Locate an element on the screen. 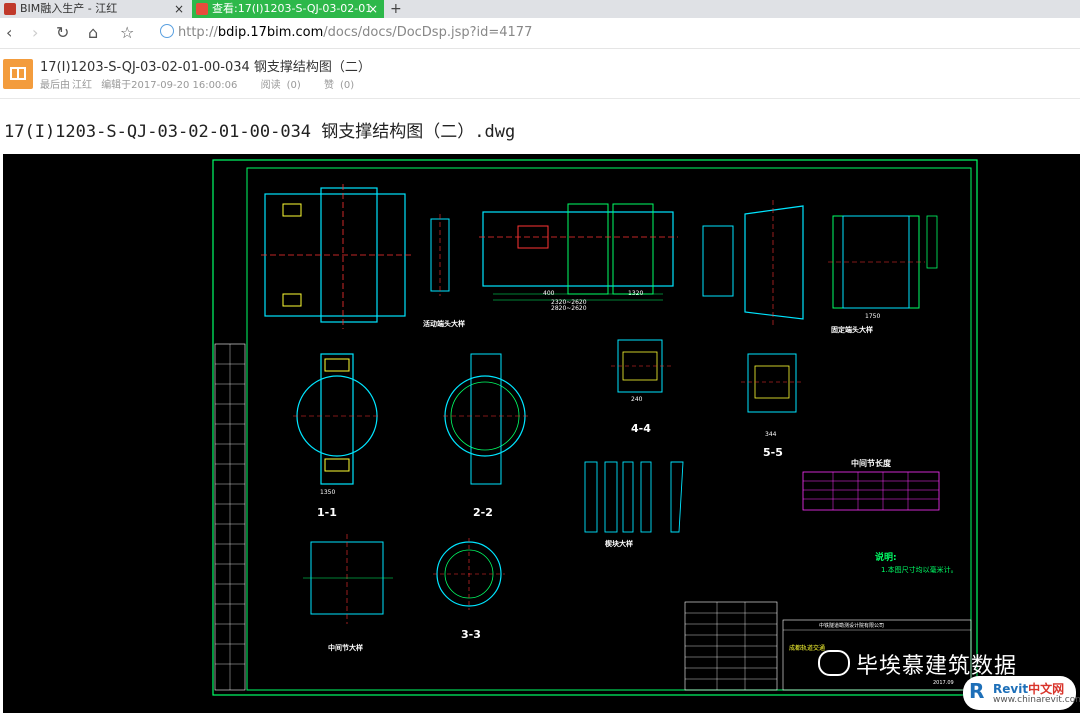  label-middle-length: 中间节长度 is located at coordinates (871, 463).